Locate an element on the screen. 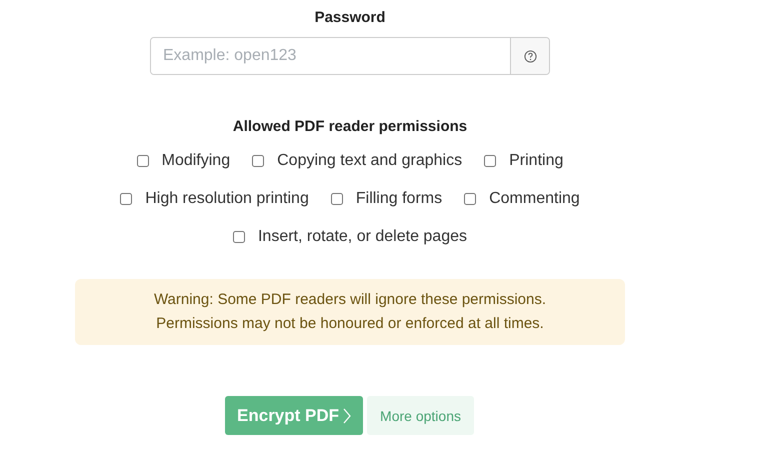 This screenshot has height=459, width=763. permission-label: Commenting is located at coordinates (534, 199).